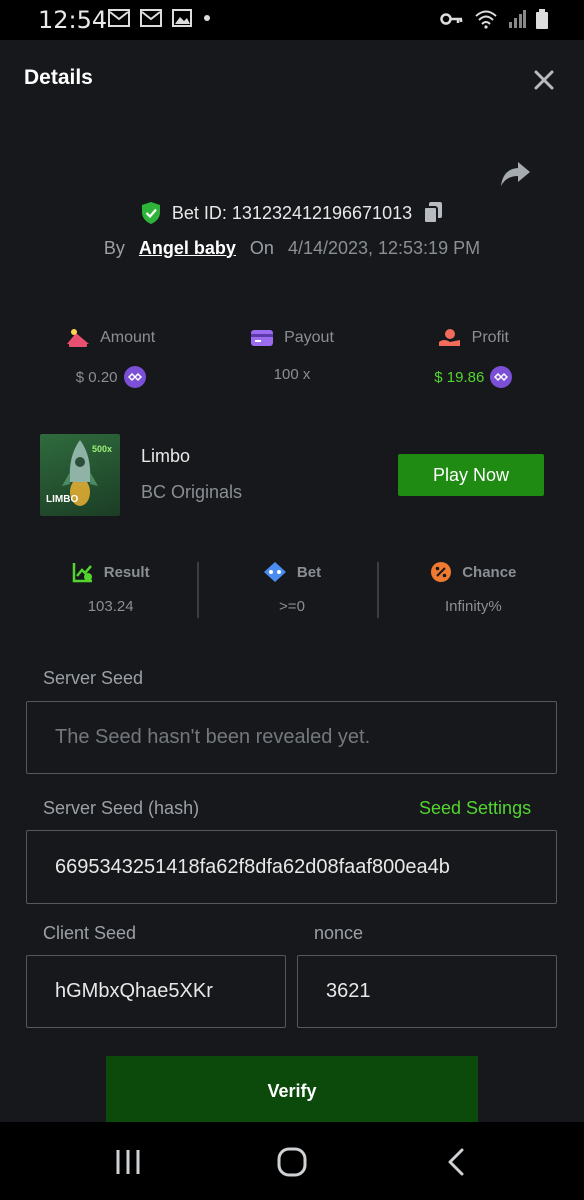  I want to click on game-name: Limbo, so click(166, 456).